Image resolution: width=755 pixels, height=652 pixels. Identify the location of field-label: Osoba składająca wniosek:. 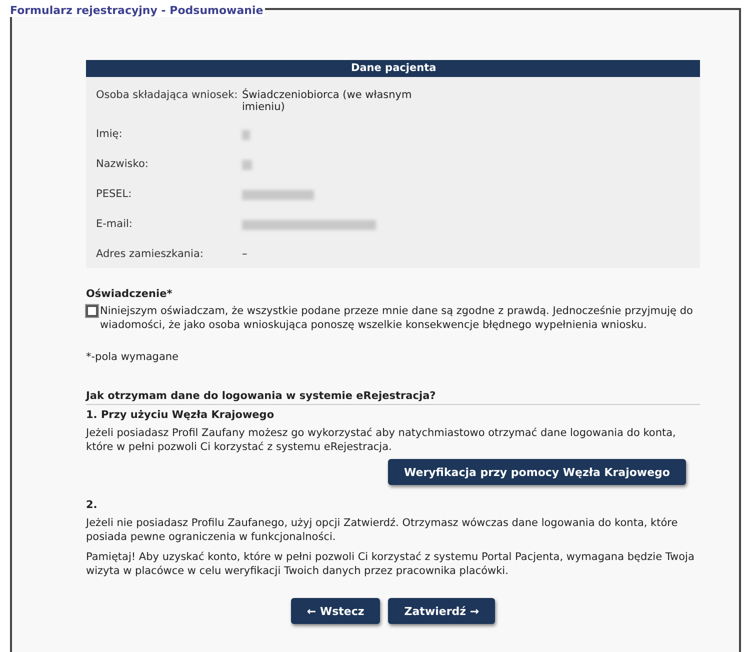
(167, 96).